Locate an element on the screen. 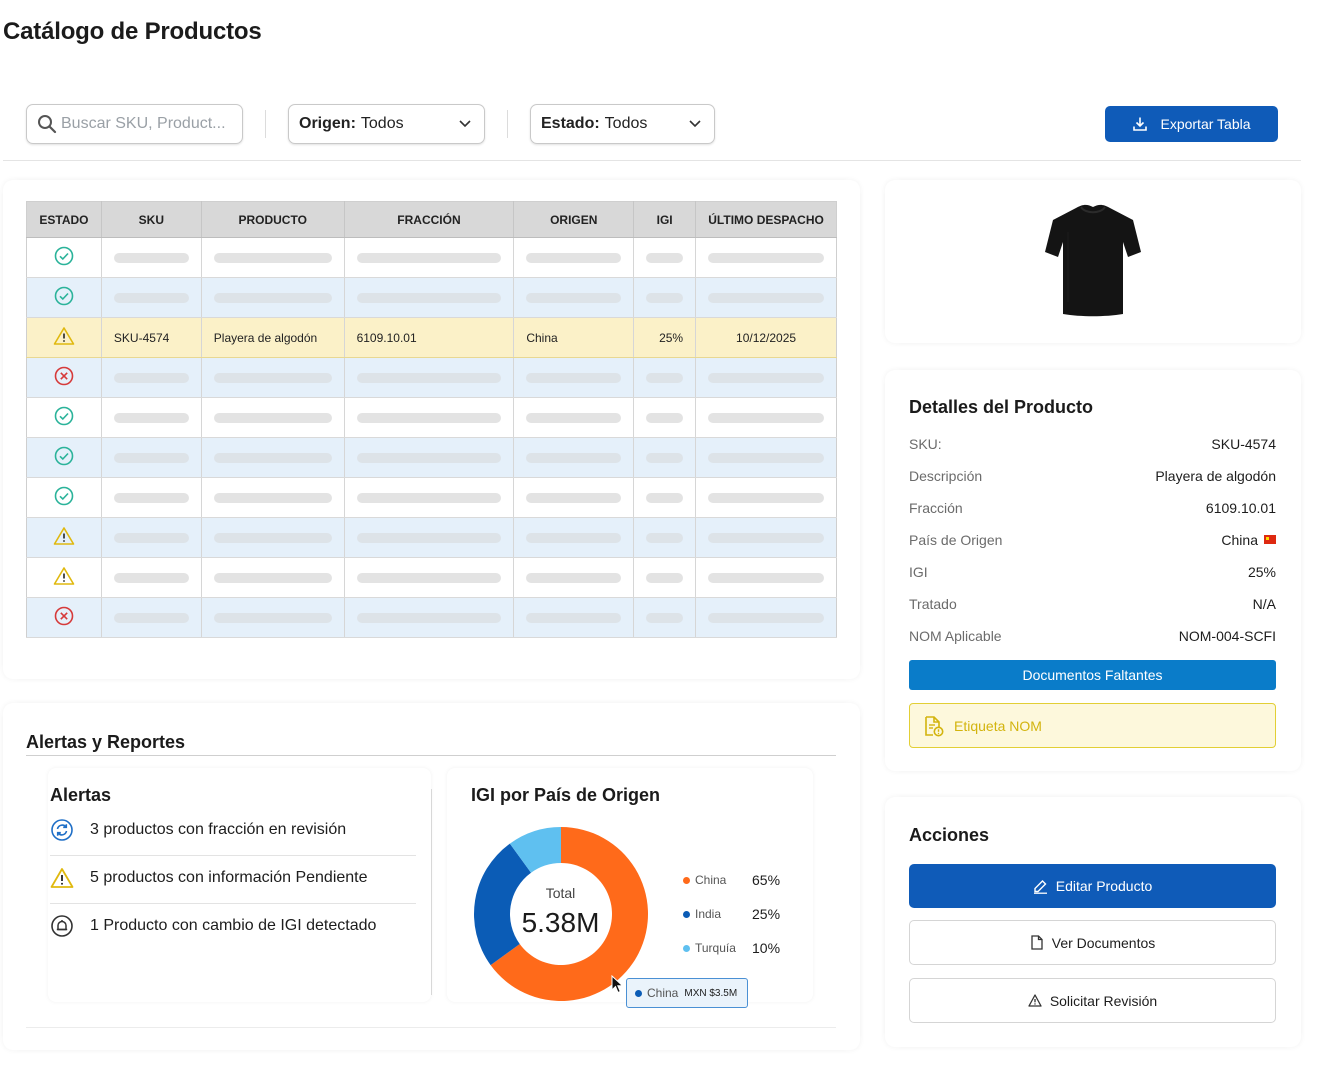 The width and height of the screenshot is (1334, 1082). col-header-sku: SKU is located at coordinates (151, 219).